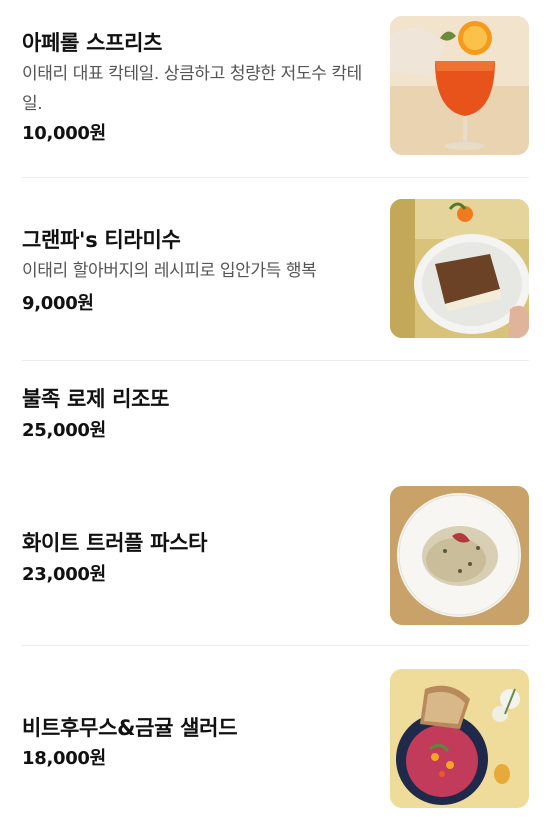 The height and width of the screenshot is (825, 550). What do you see at coordinates (64, 430) in the screenshot?
I see `menu-item-price: 25,000원` at bounding box center [64, 430].